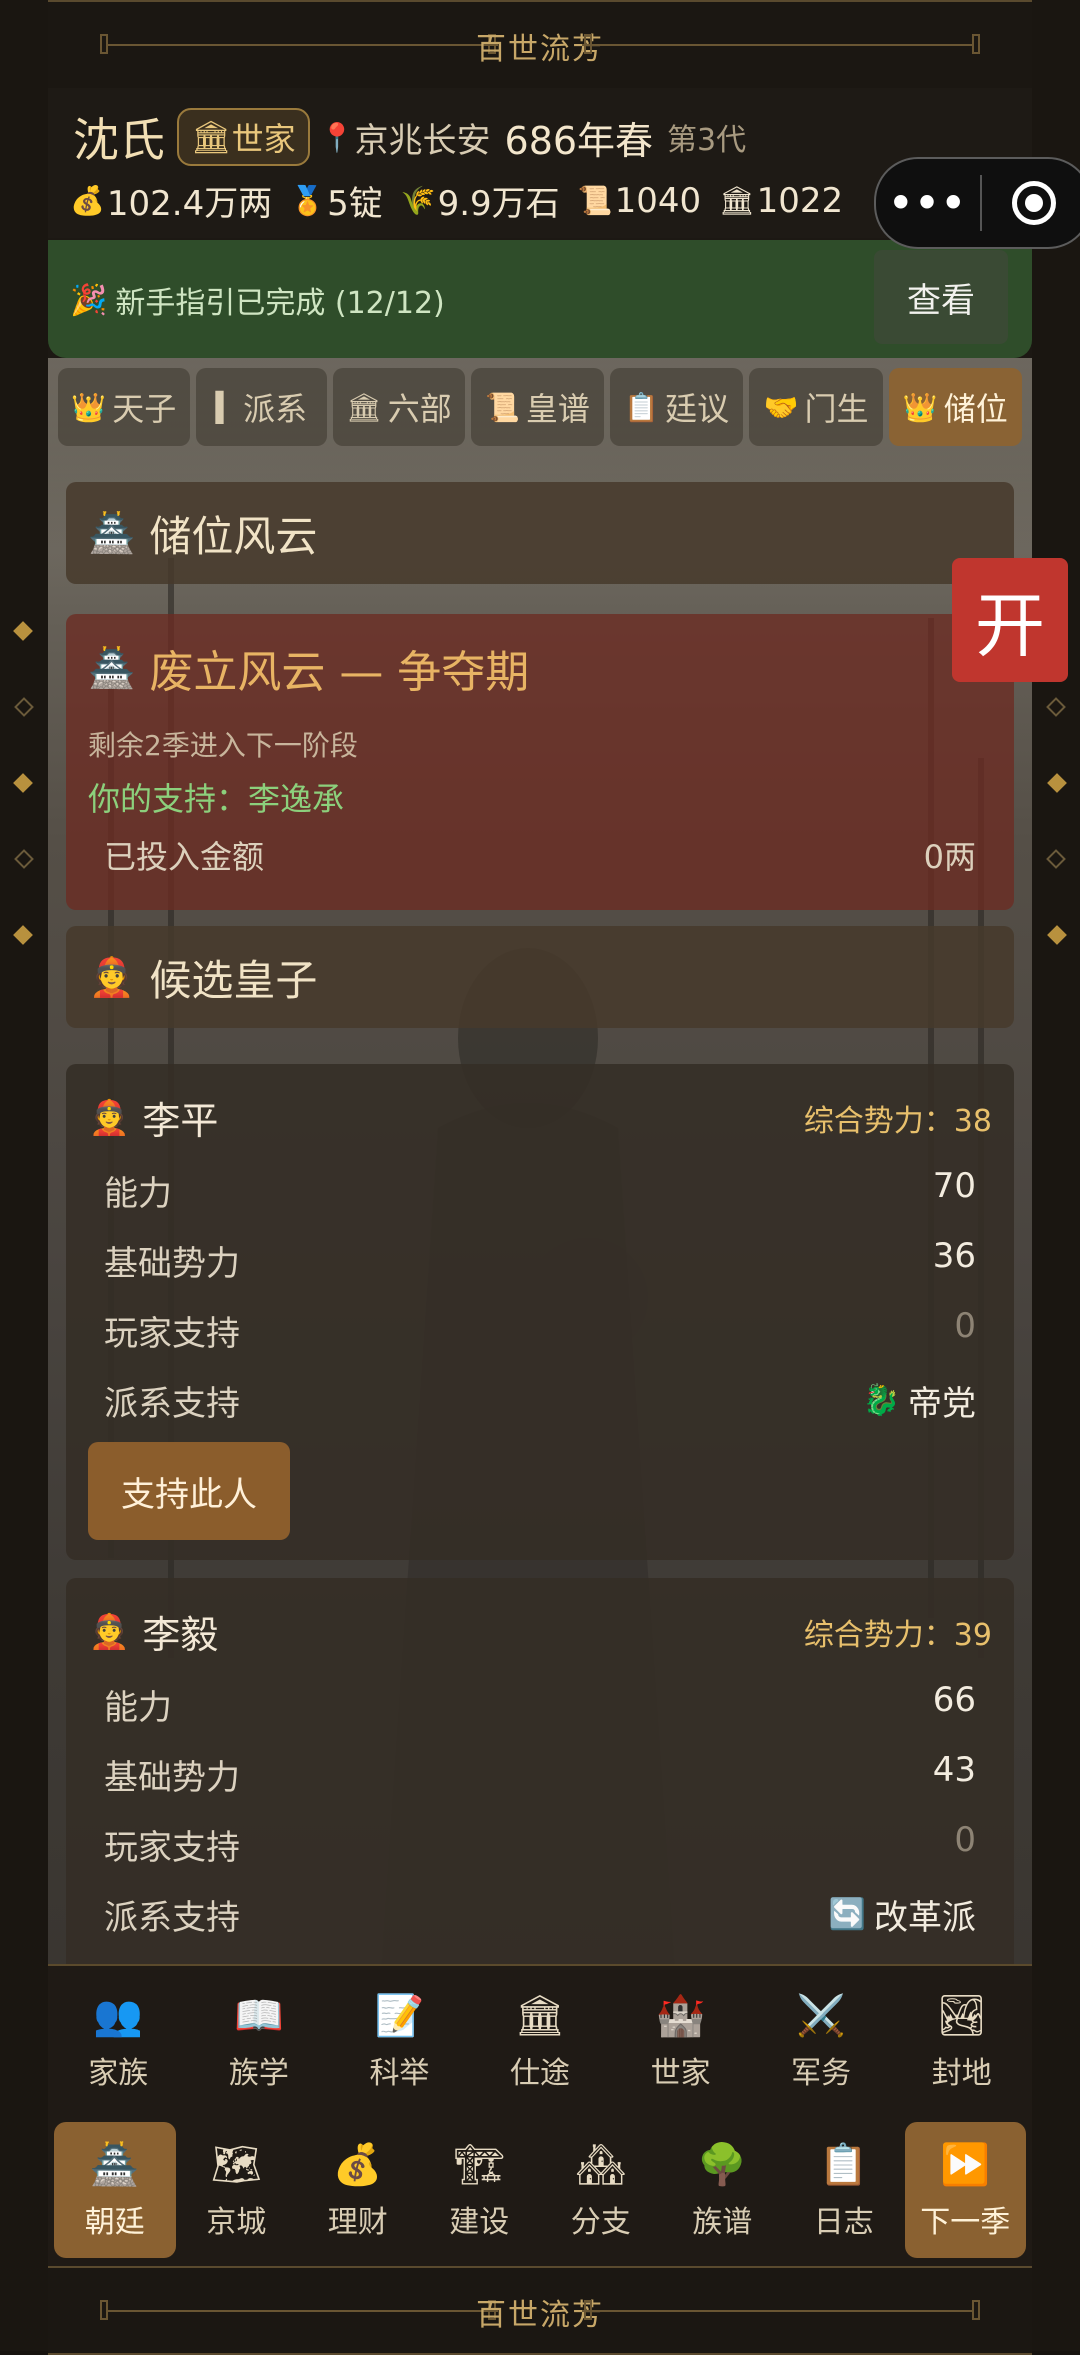 This screenshot has height=2355, width=1080. I want to click on stat-label: 能力, so click(138, 1194).